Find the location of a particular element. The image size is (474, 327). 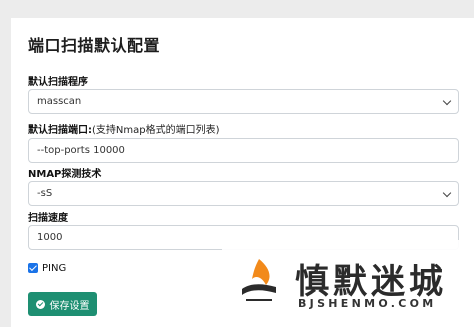

ports-label-hint: (支持Nmap格式的端口列表) is located at coordinates (156, 130).